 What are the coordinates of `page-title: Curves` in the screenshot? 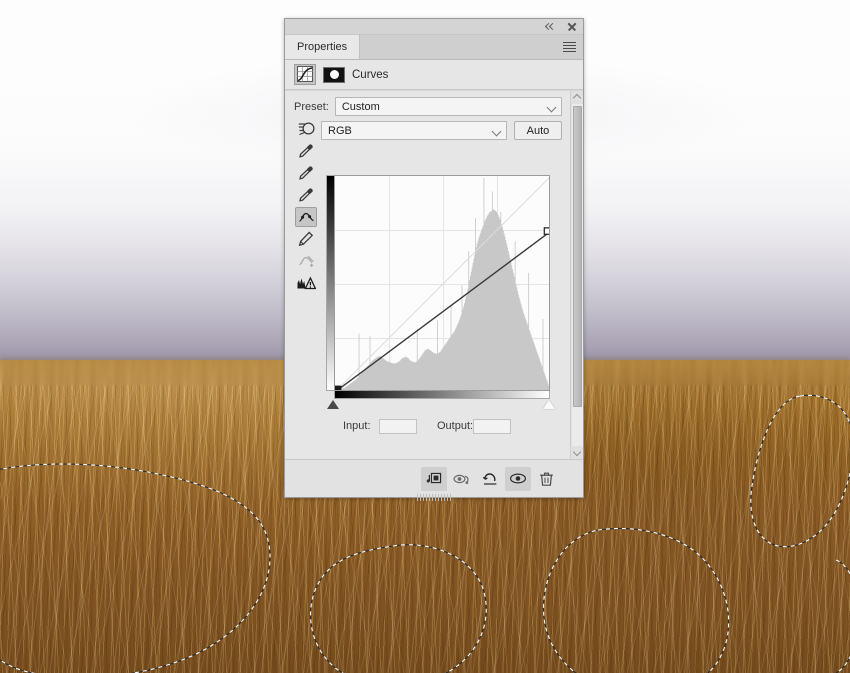 It's located at (370, 74).